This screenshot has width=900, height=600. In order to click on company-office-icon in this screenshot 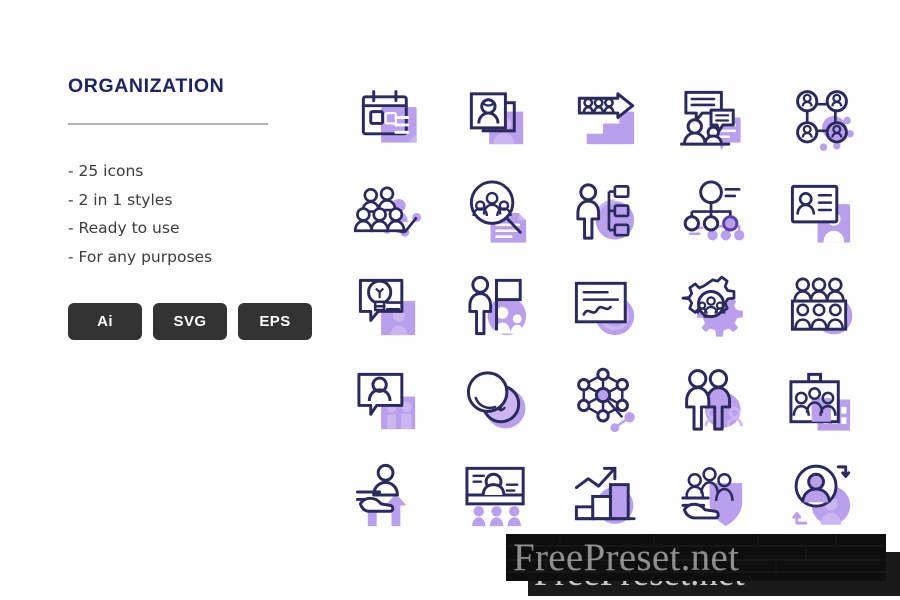, I will do `click(822, 401)`.